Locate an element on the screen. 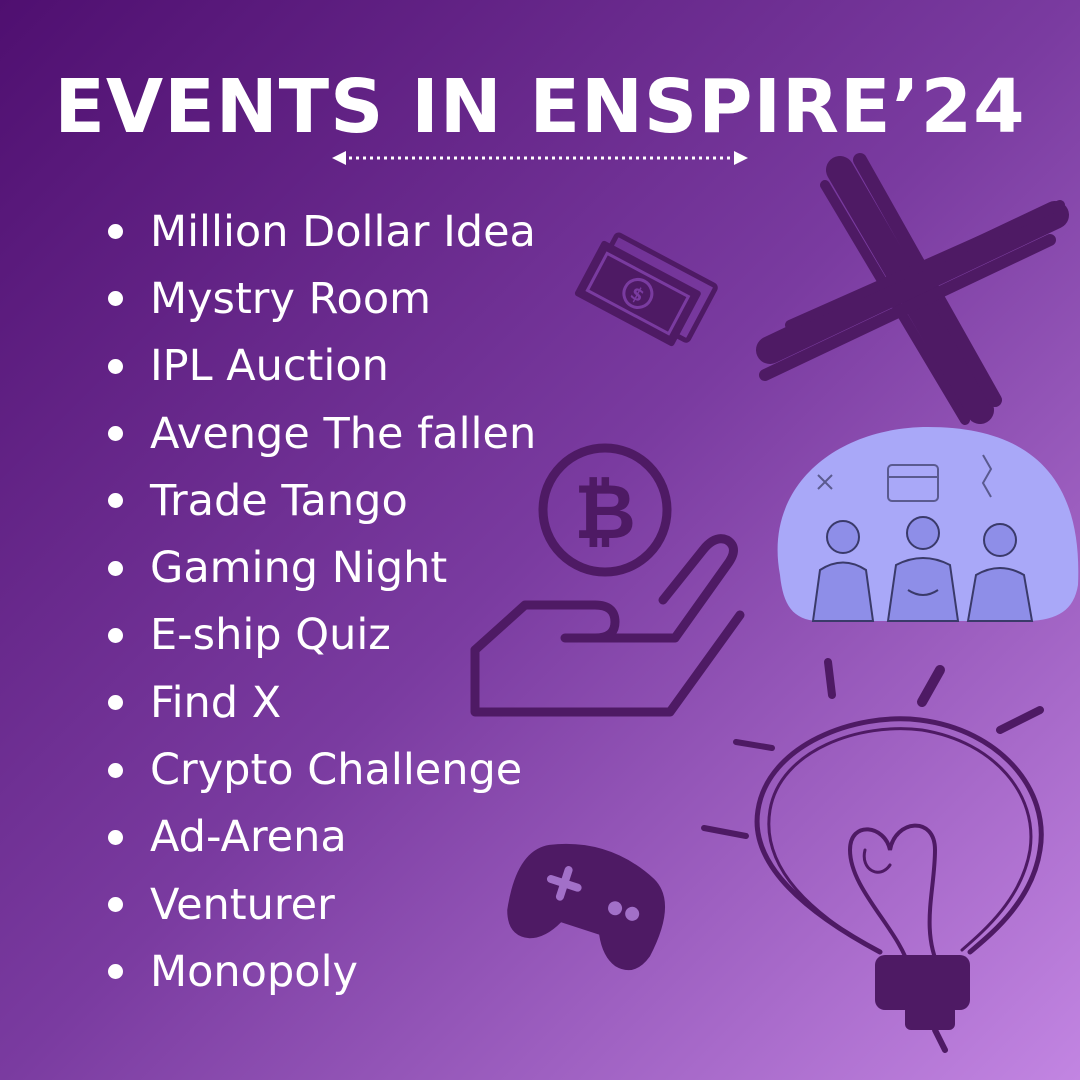 This screenshot has height=1080, width=1080. event-label: Mystry Room is located at coordinates (291, 298).